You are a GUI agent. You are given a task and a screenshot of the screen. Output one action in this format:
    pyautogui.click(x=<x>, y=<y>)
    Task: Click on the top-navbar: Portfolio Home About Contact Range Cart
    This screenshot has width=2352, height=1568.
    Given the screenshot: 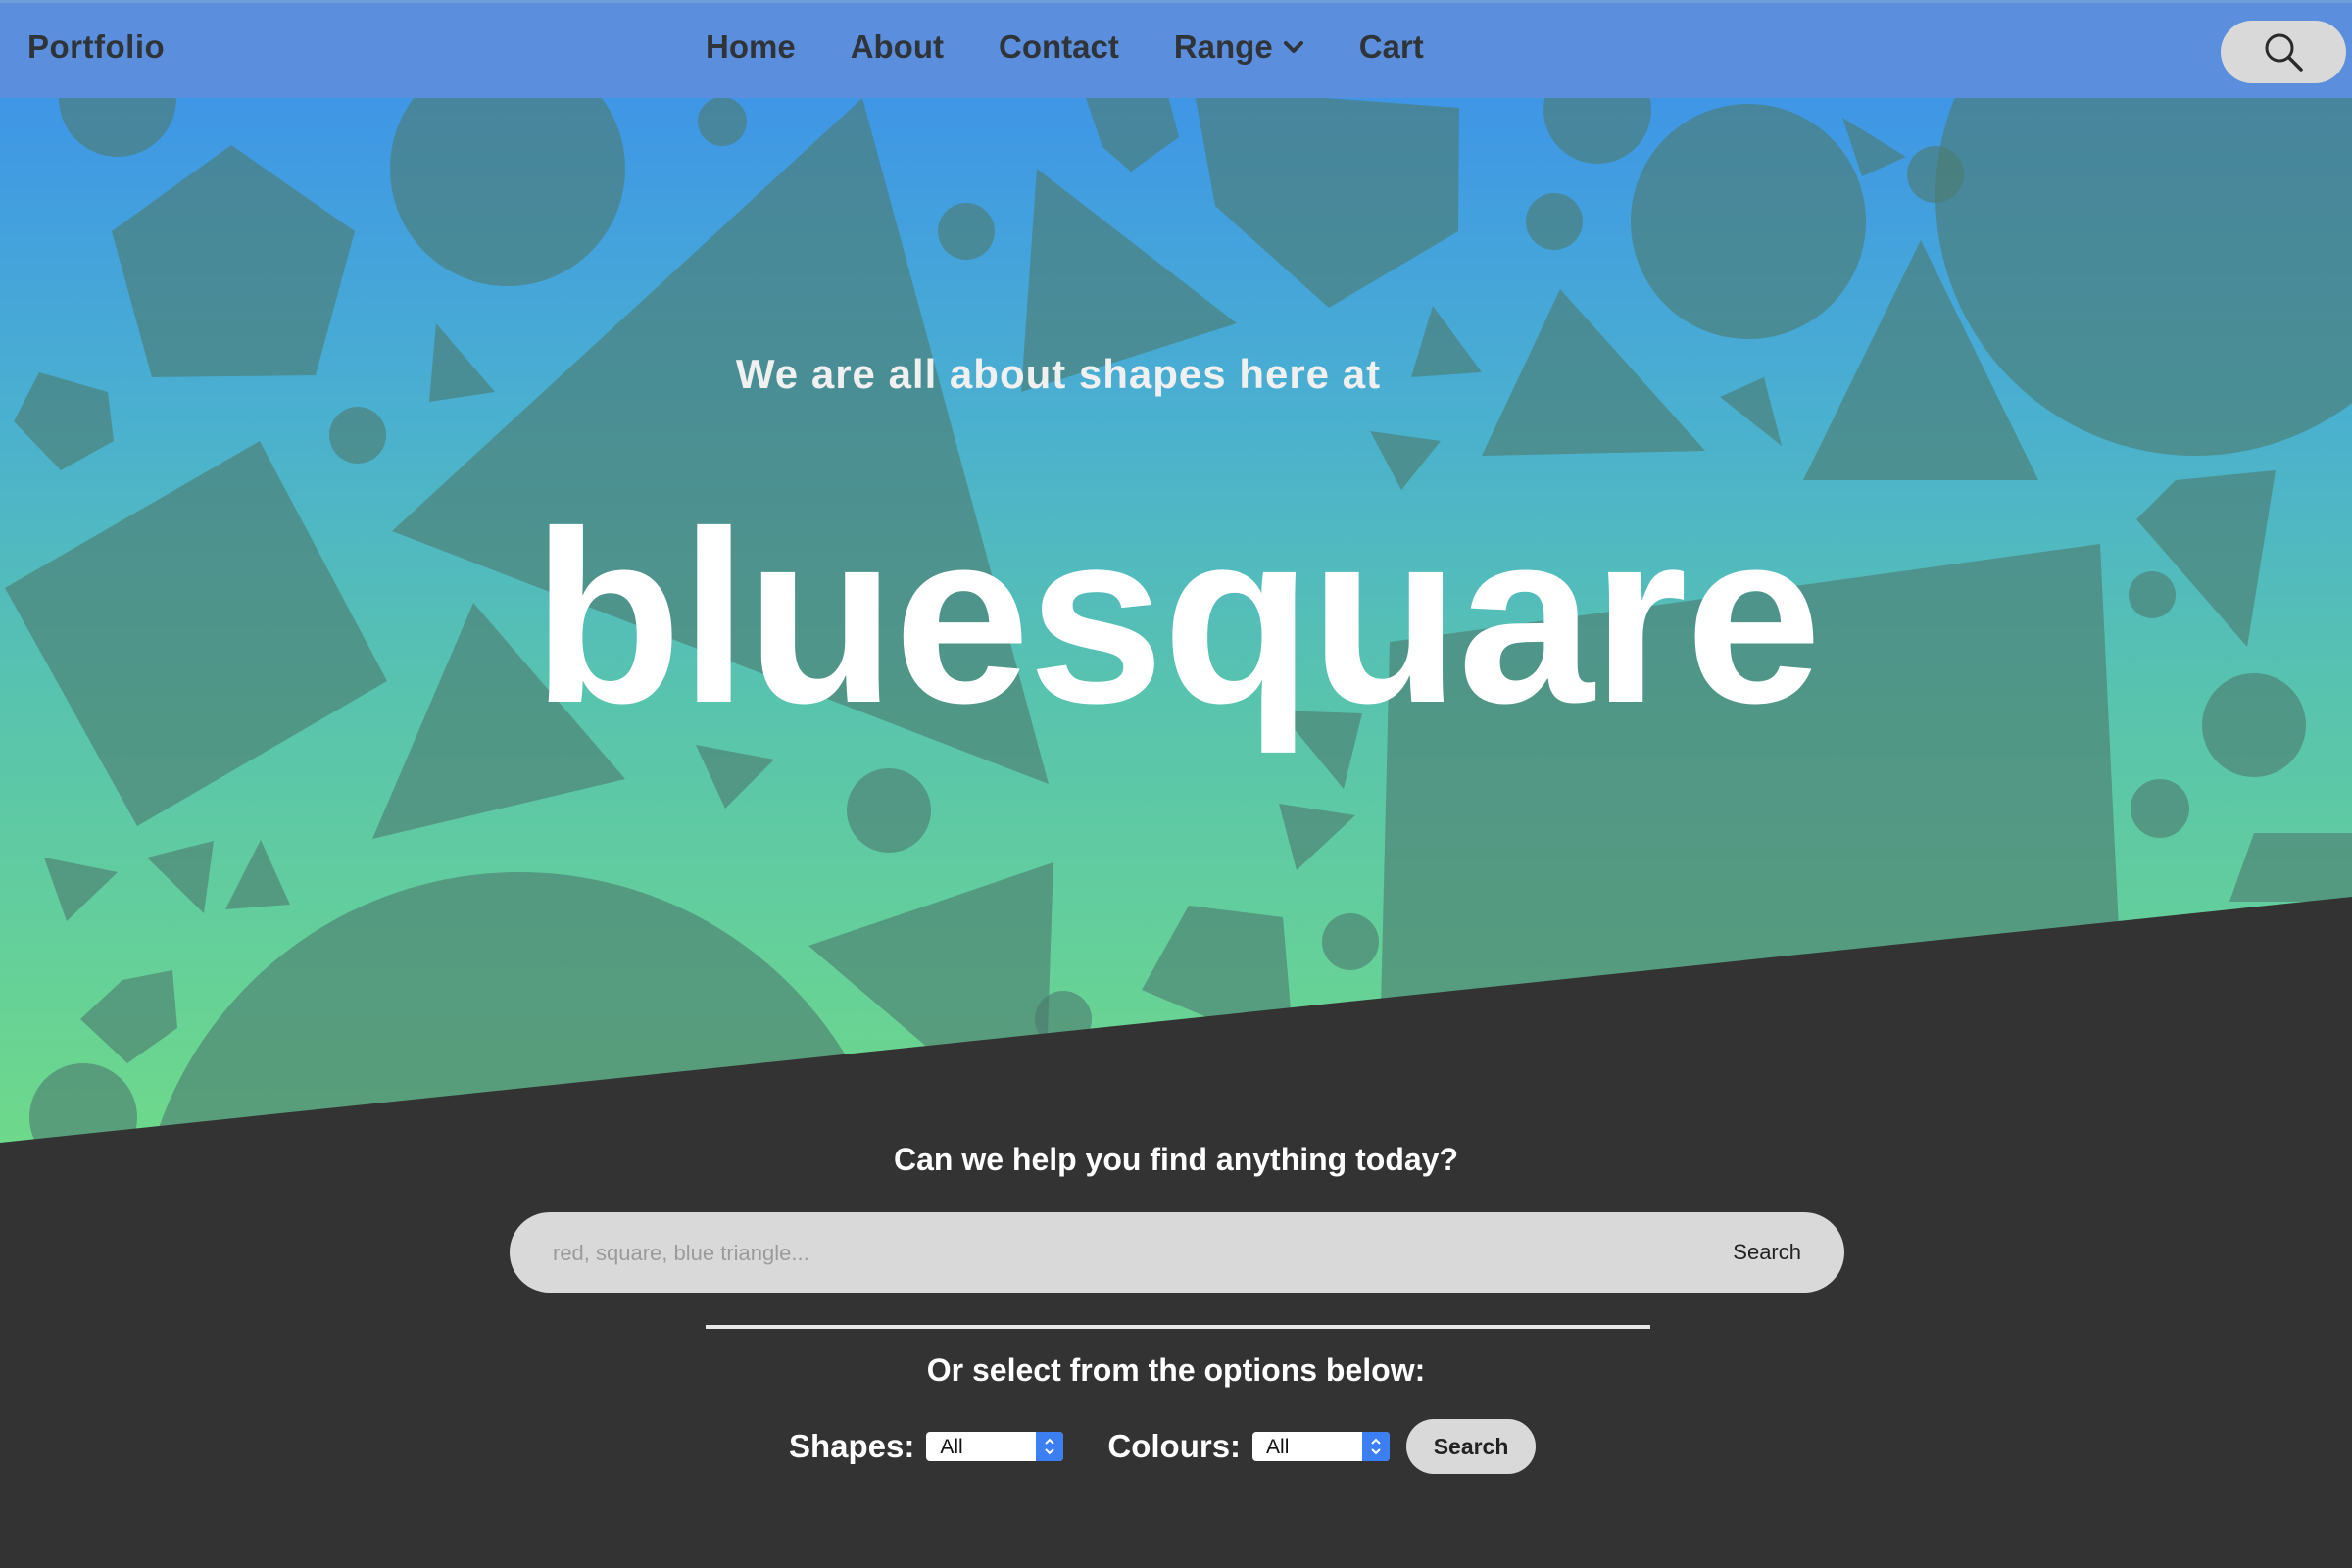 What is the action you would take?
    pyautogui.click(x=1176, y=49)
    